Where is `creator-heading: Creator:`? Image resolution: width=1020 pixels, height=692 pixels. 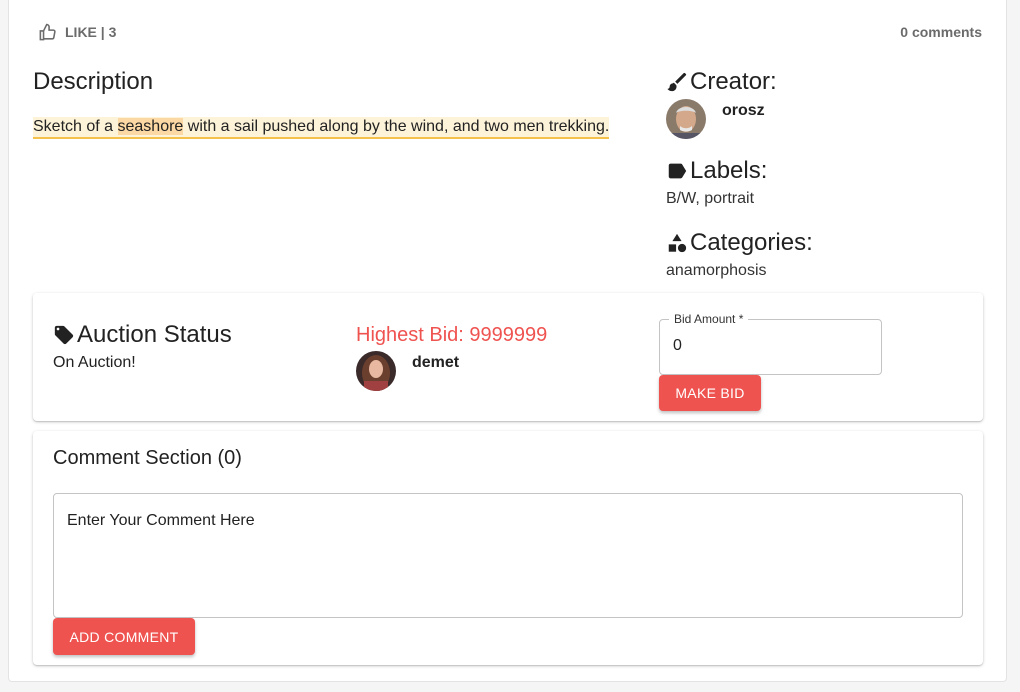
creator-heading: Creator: is located at coordinates (721, 82).